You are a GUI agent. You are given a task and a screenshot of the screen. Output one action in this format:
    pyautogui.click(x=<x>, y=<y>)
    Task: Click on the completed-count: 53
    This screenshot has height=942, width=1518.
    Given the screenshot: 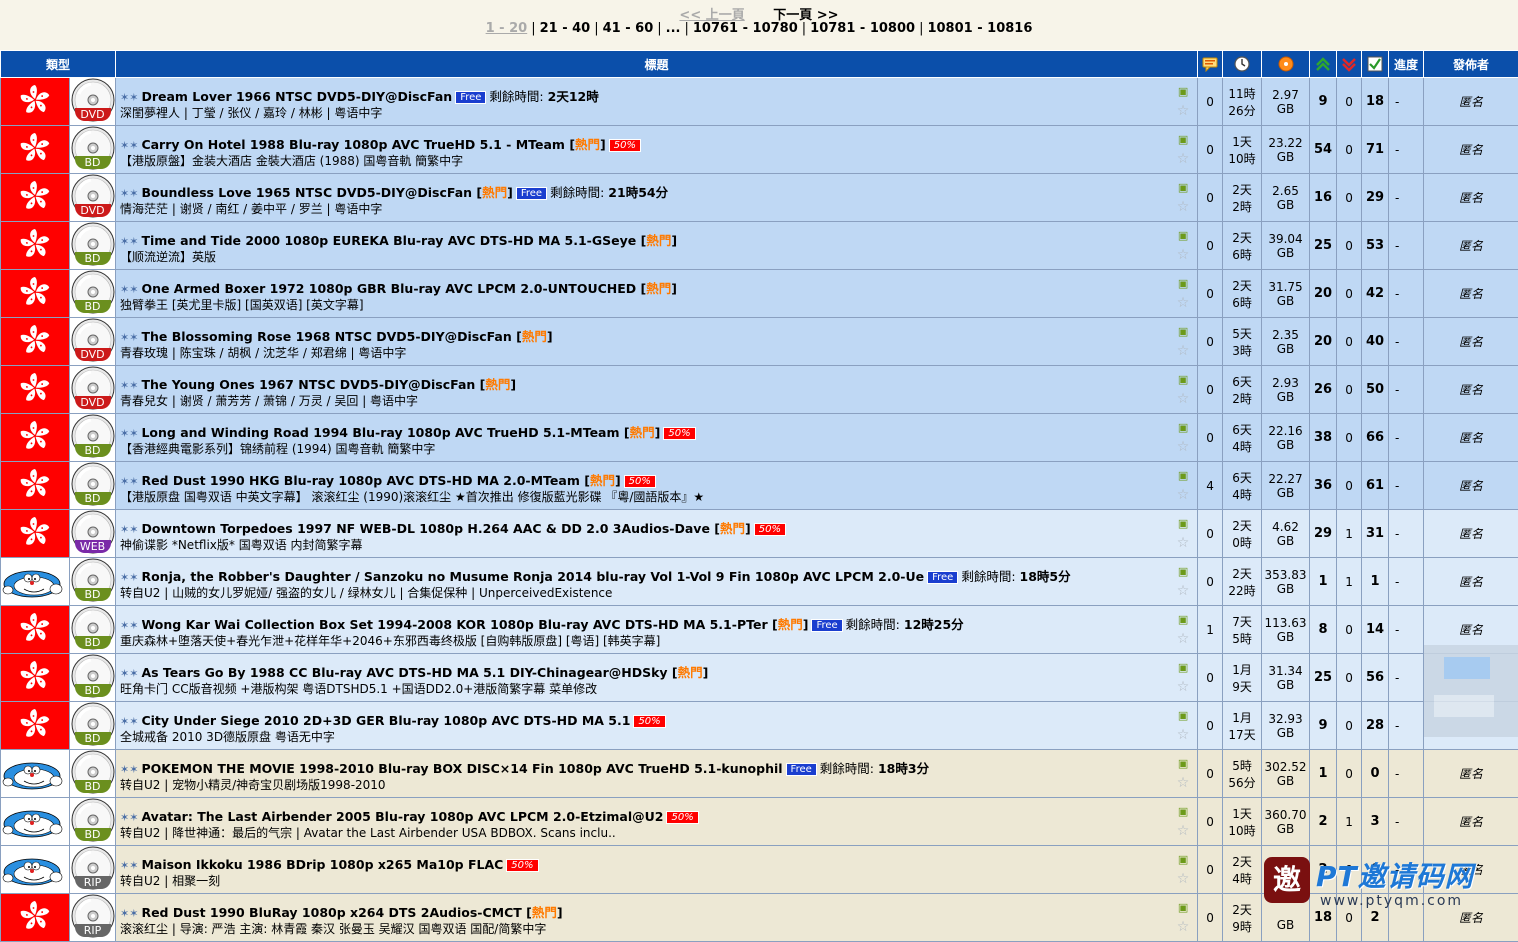 What is the action you would take?
    pyautogui.click(x=1375, y=246)
    